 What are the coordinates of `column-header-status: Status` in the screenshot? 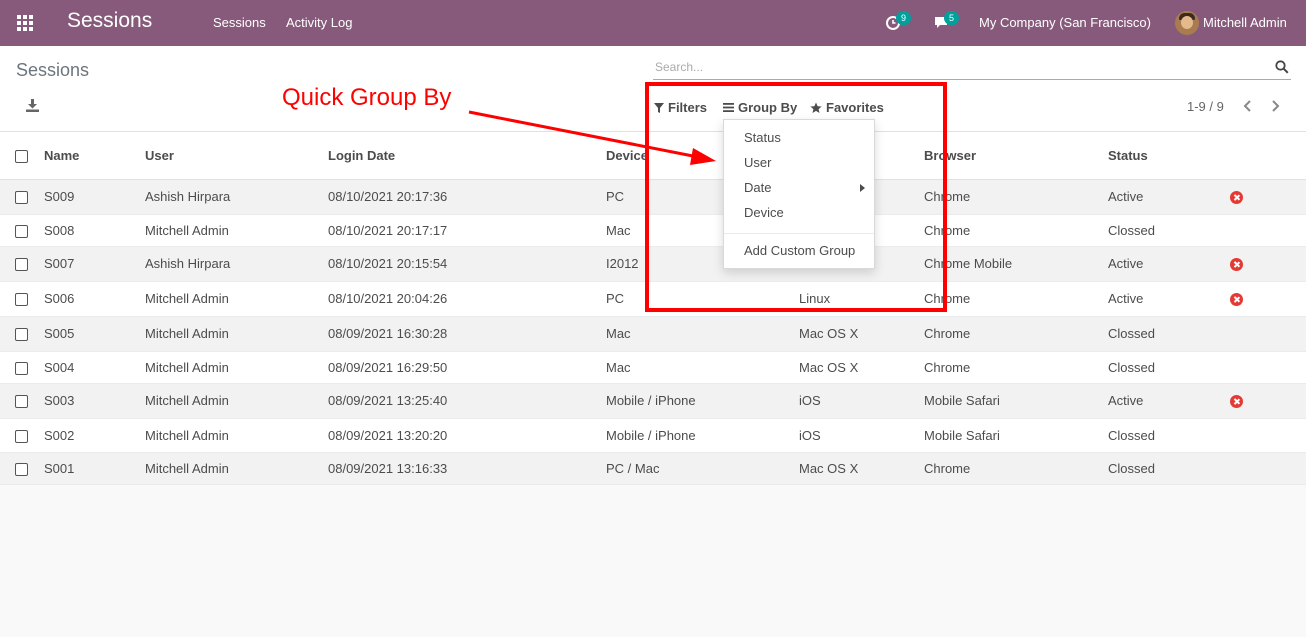 It's located at (1128, 155).